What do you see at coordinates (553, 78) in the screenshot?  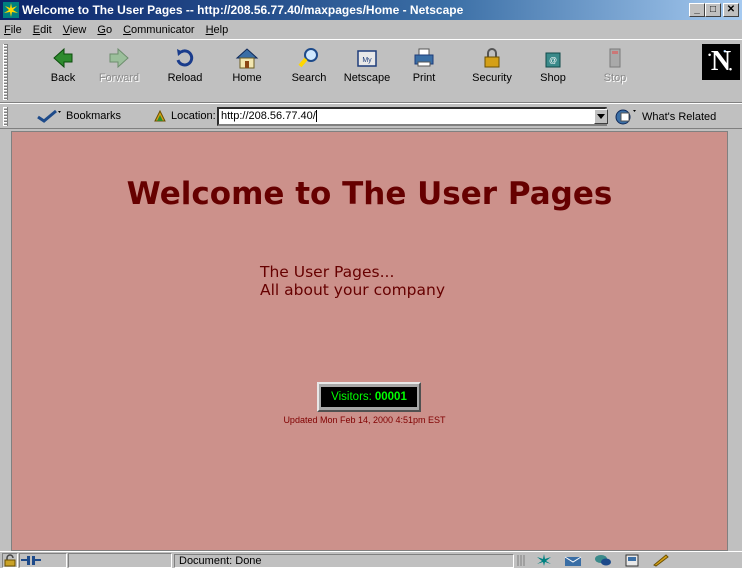 I see `shop-label: Shop` at bounding box center [553, 78].